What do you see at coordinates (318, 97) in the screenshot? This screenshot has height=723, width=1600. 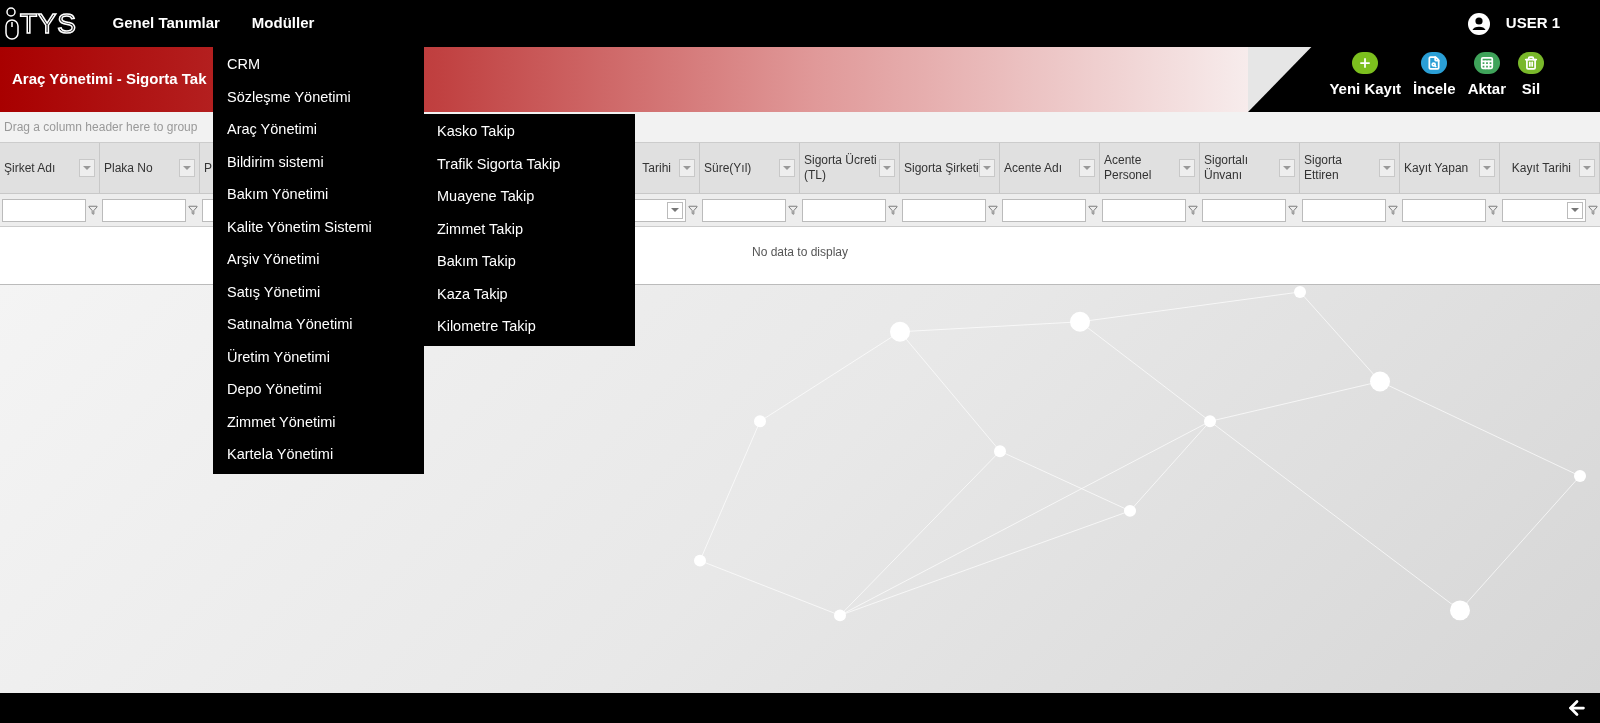 I see `menu-item: Sözleşme Yönetimi` at bounding box center [318, 97].